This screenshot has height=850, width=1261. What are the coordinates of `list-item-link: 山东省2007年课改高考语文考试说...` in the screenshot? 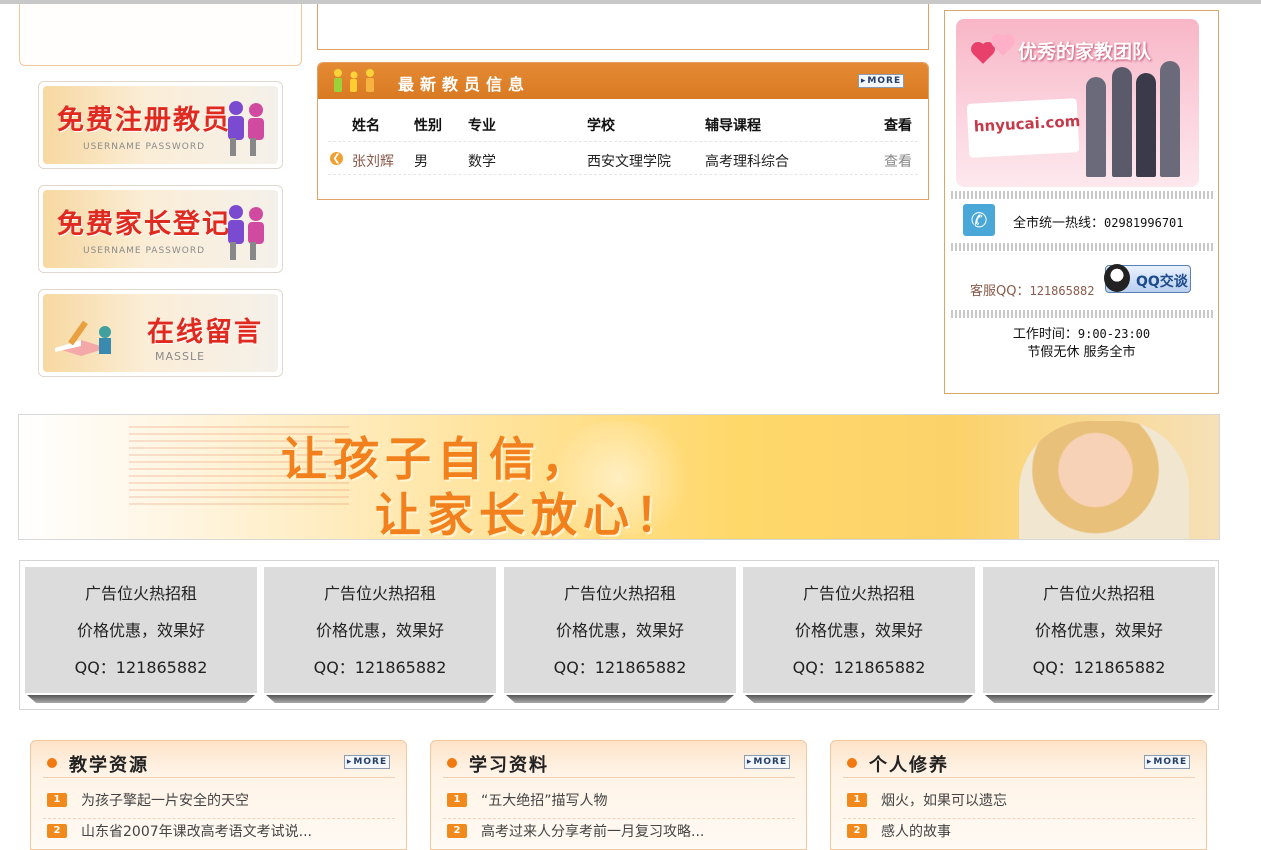 It's located at (196, 831).